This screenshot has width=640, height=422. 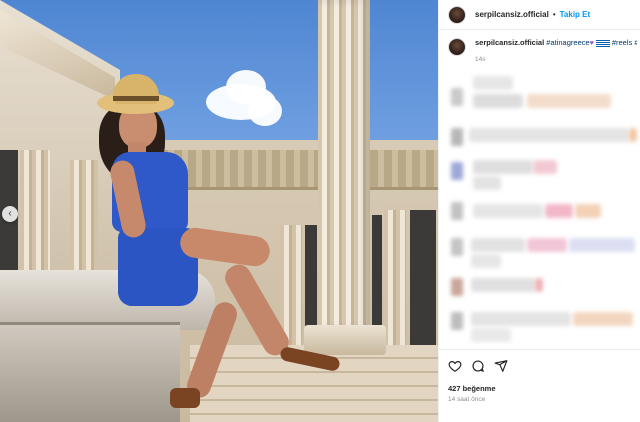 I want to click on column-base, so click(x=345, y=340).